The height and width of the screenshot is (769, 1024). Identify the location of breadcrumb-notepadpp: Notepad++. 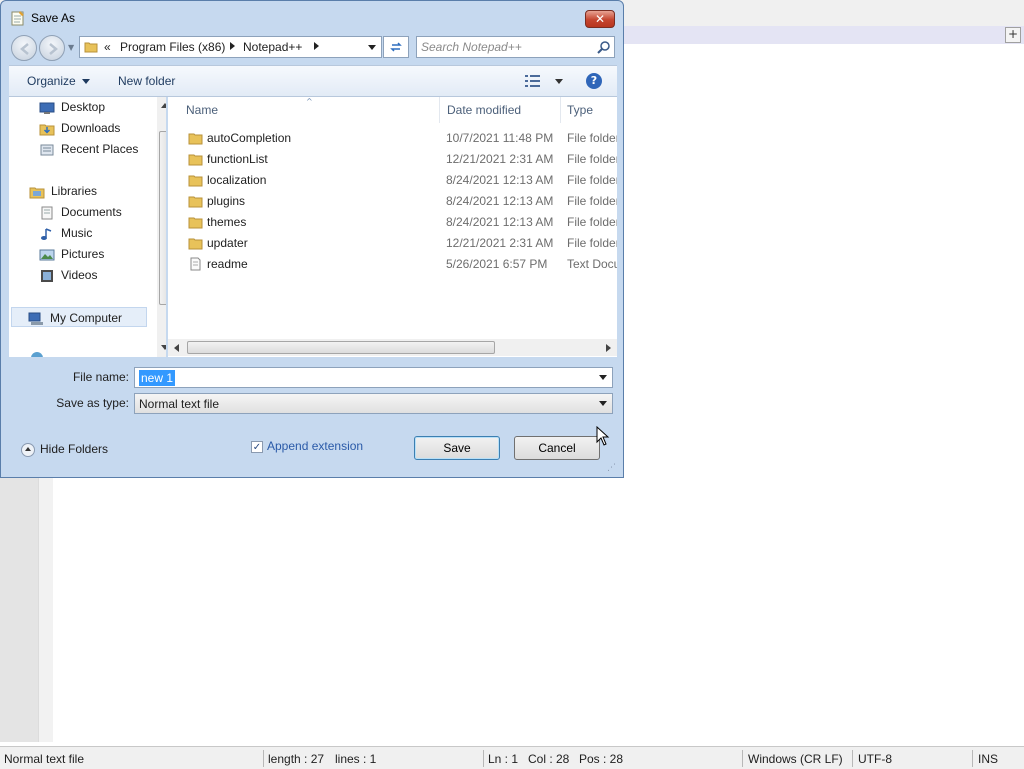
(272, 47).